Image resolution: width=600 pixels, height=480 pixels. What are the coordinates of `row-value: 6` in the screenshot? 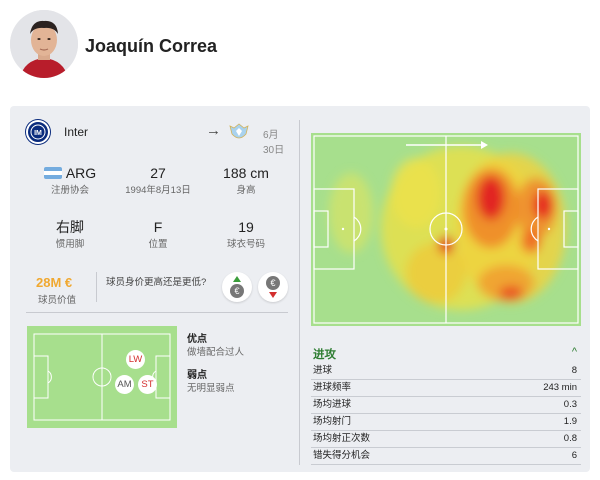 It's located at (574, 455).